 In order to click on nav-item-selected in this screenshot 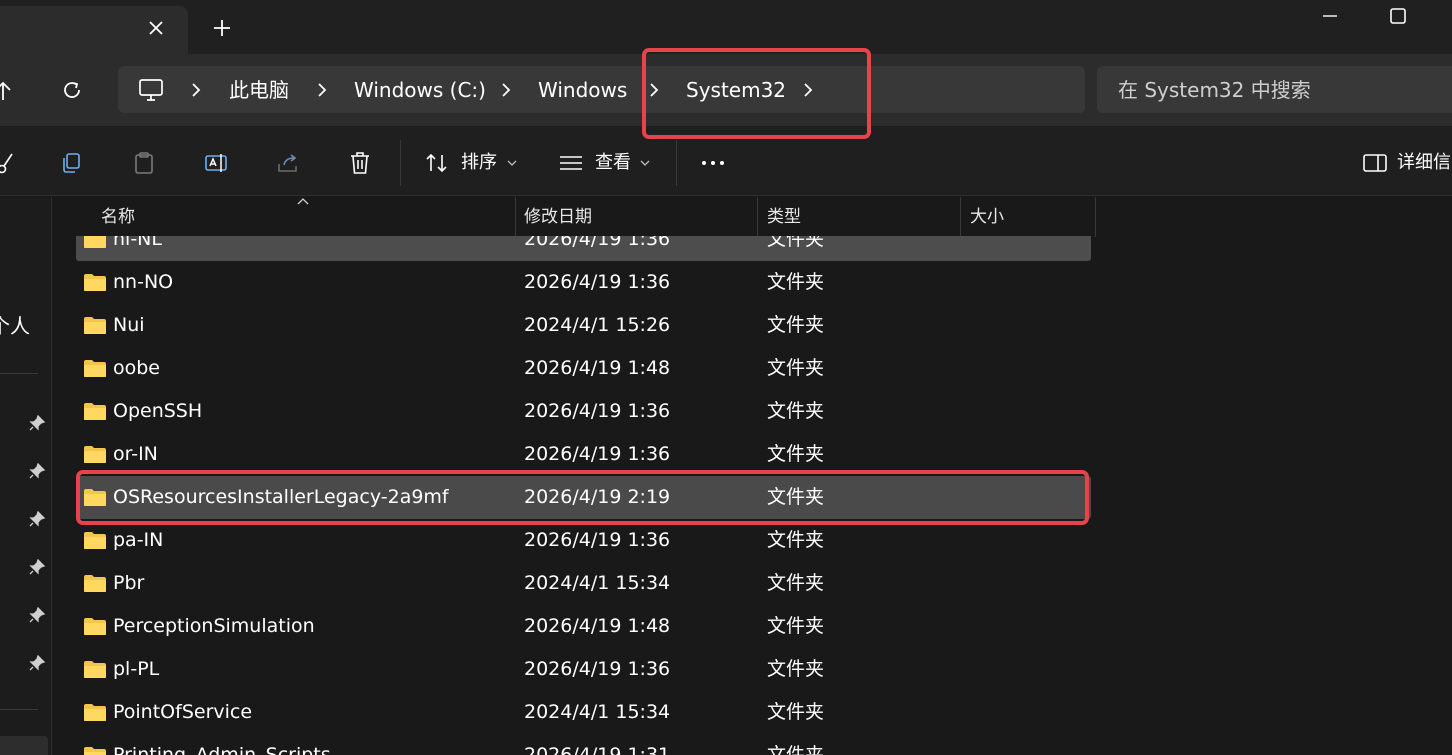, I will do `click(24, 745)`.